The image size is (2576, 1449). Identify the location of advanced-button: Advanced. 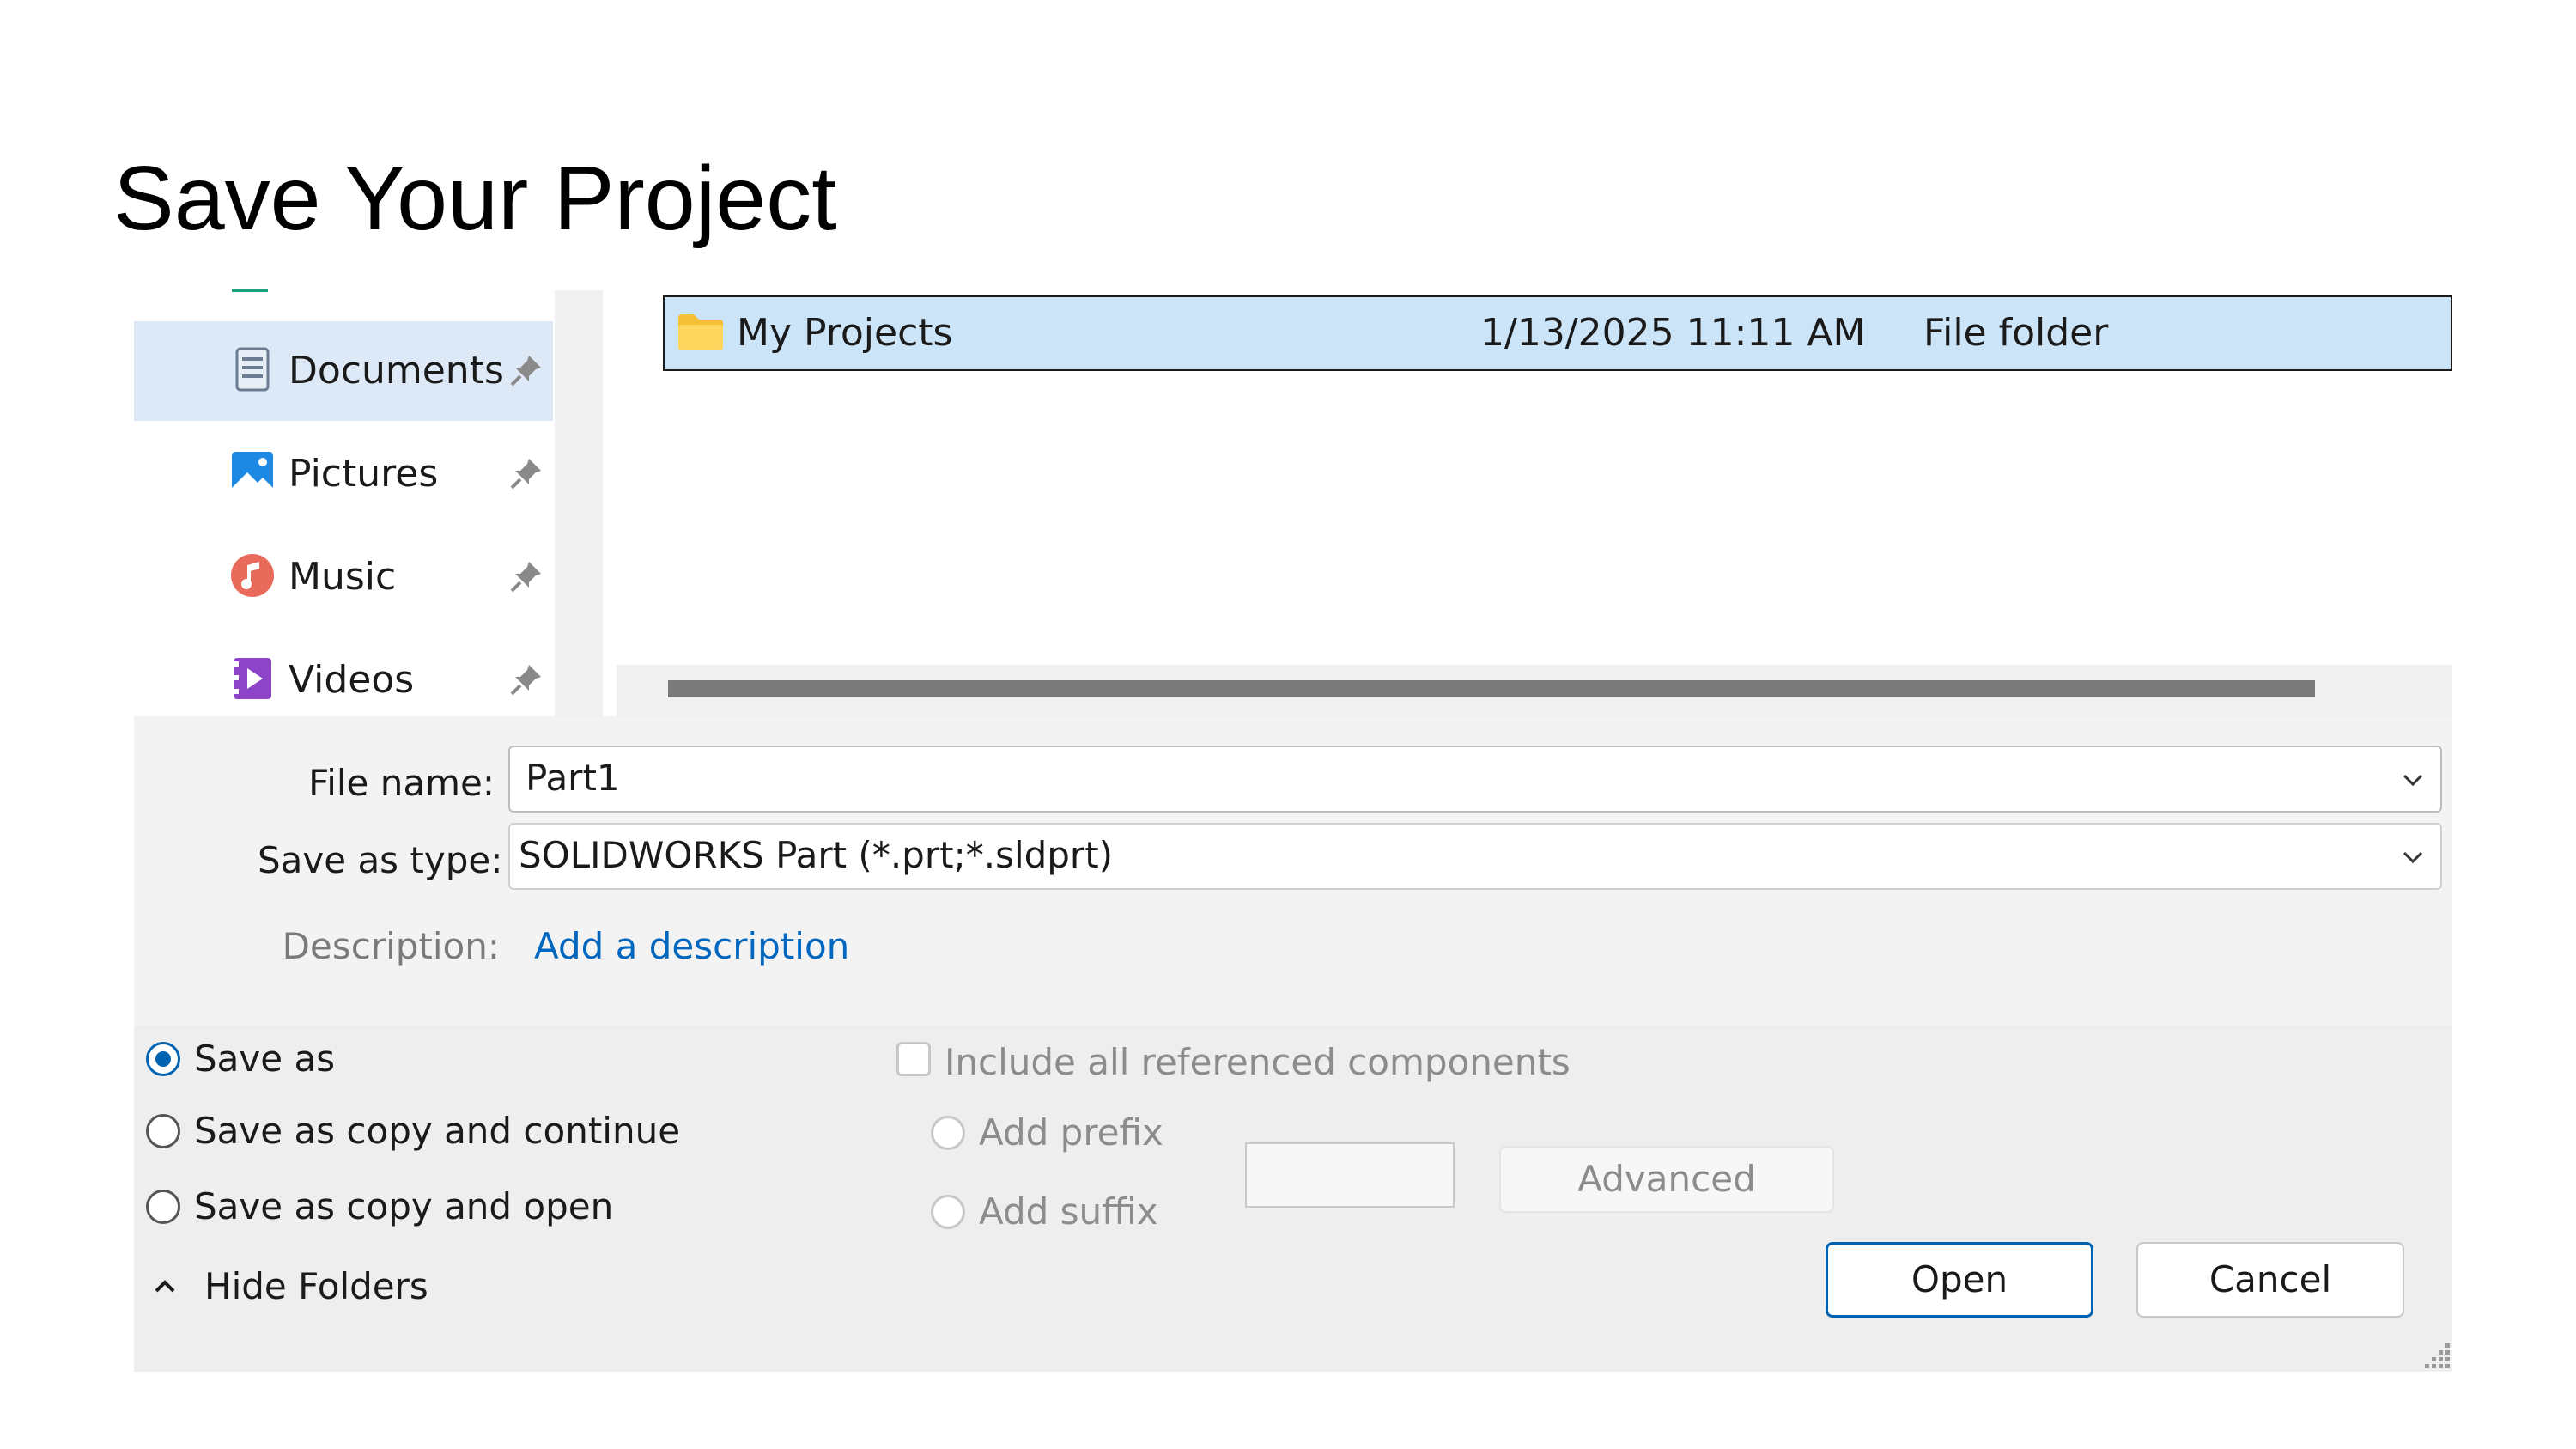
(1667, 1179).